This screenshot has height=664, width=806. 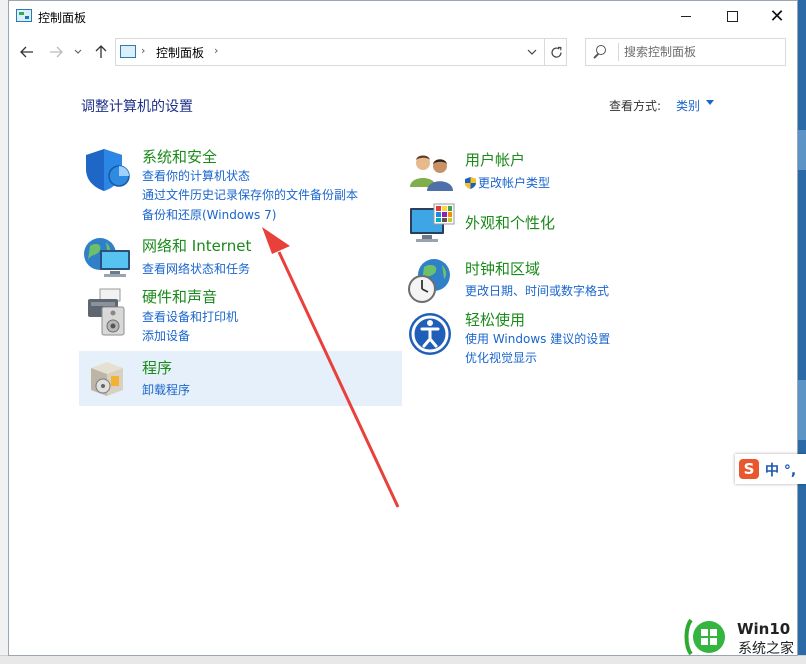 What do you see at coordinates (62, 18) in the screenshot?
I see `window-title: 控制面板` at bounding box center [62, 18].